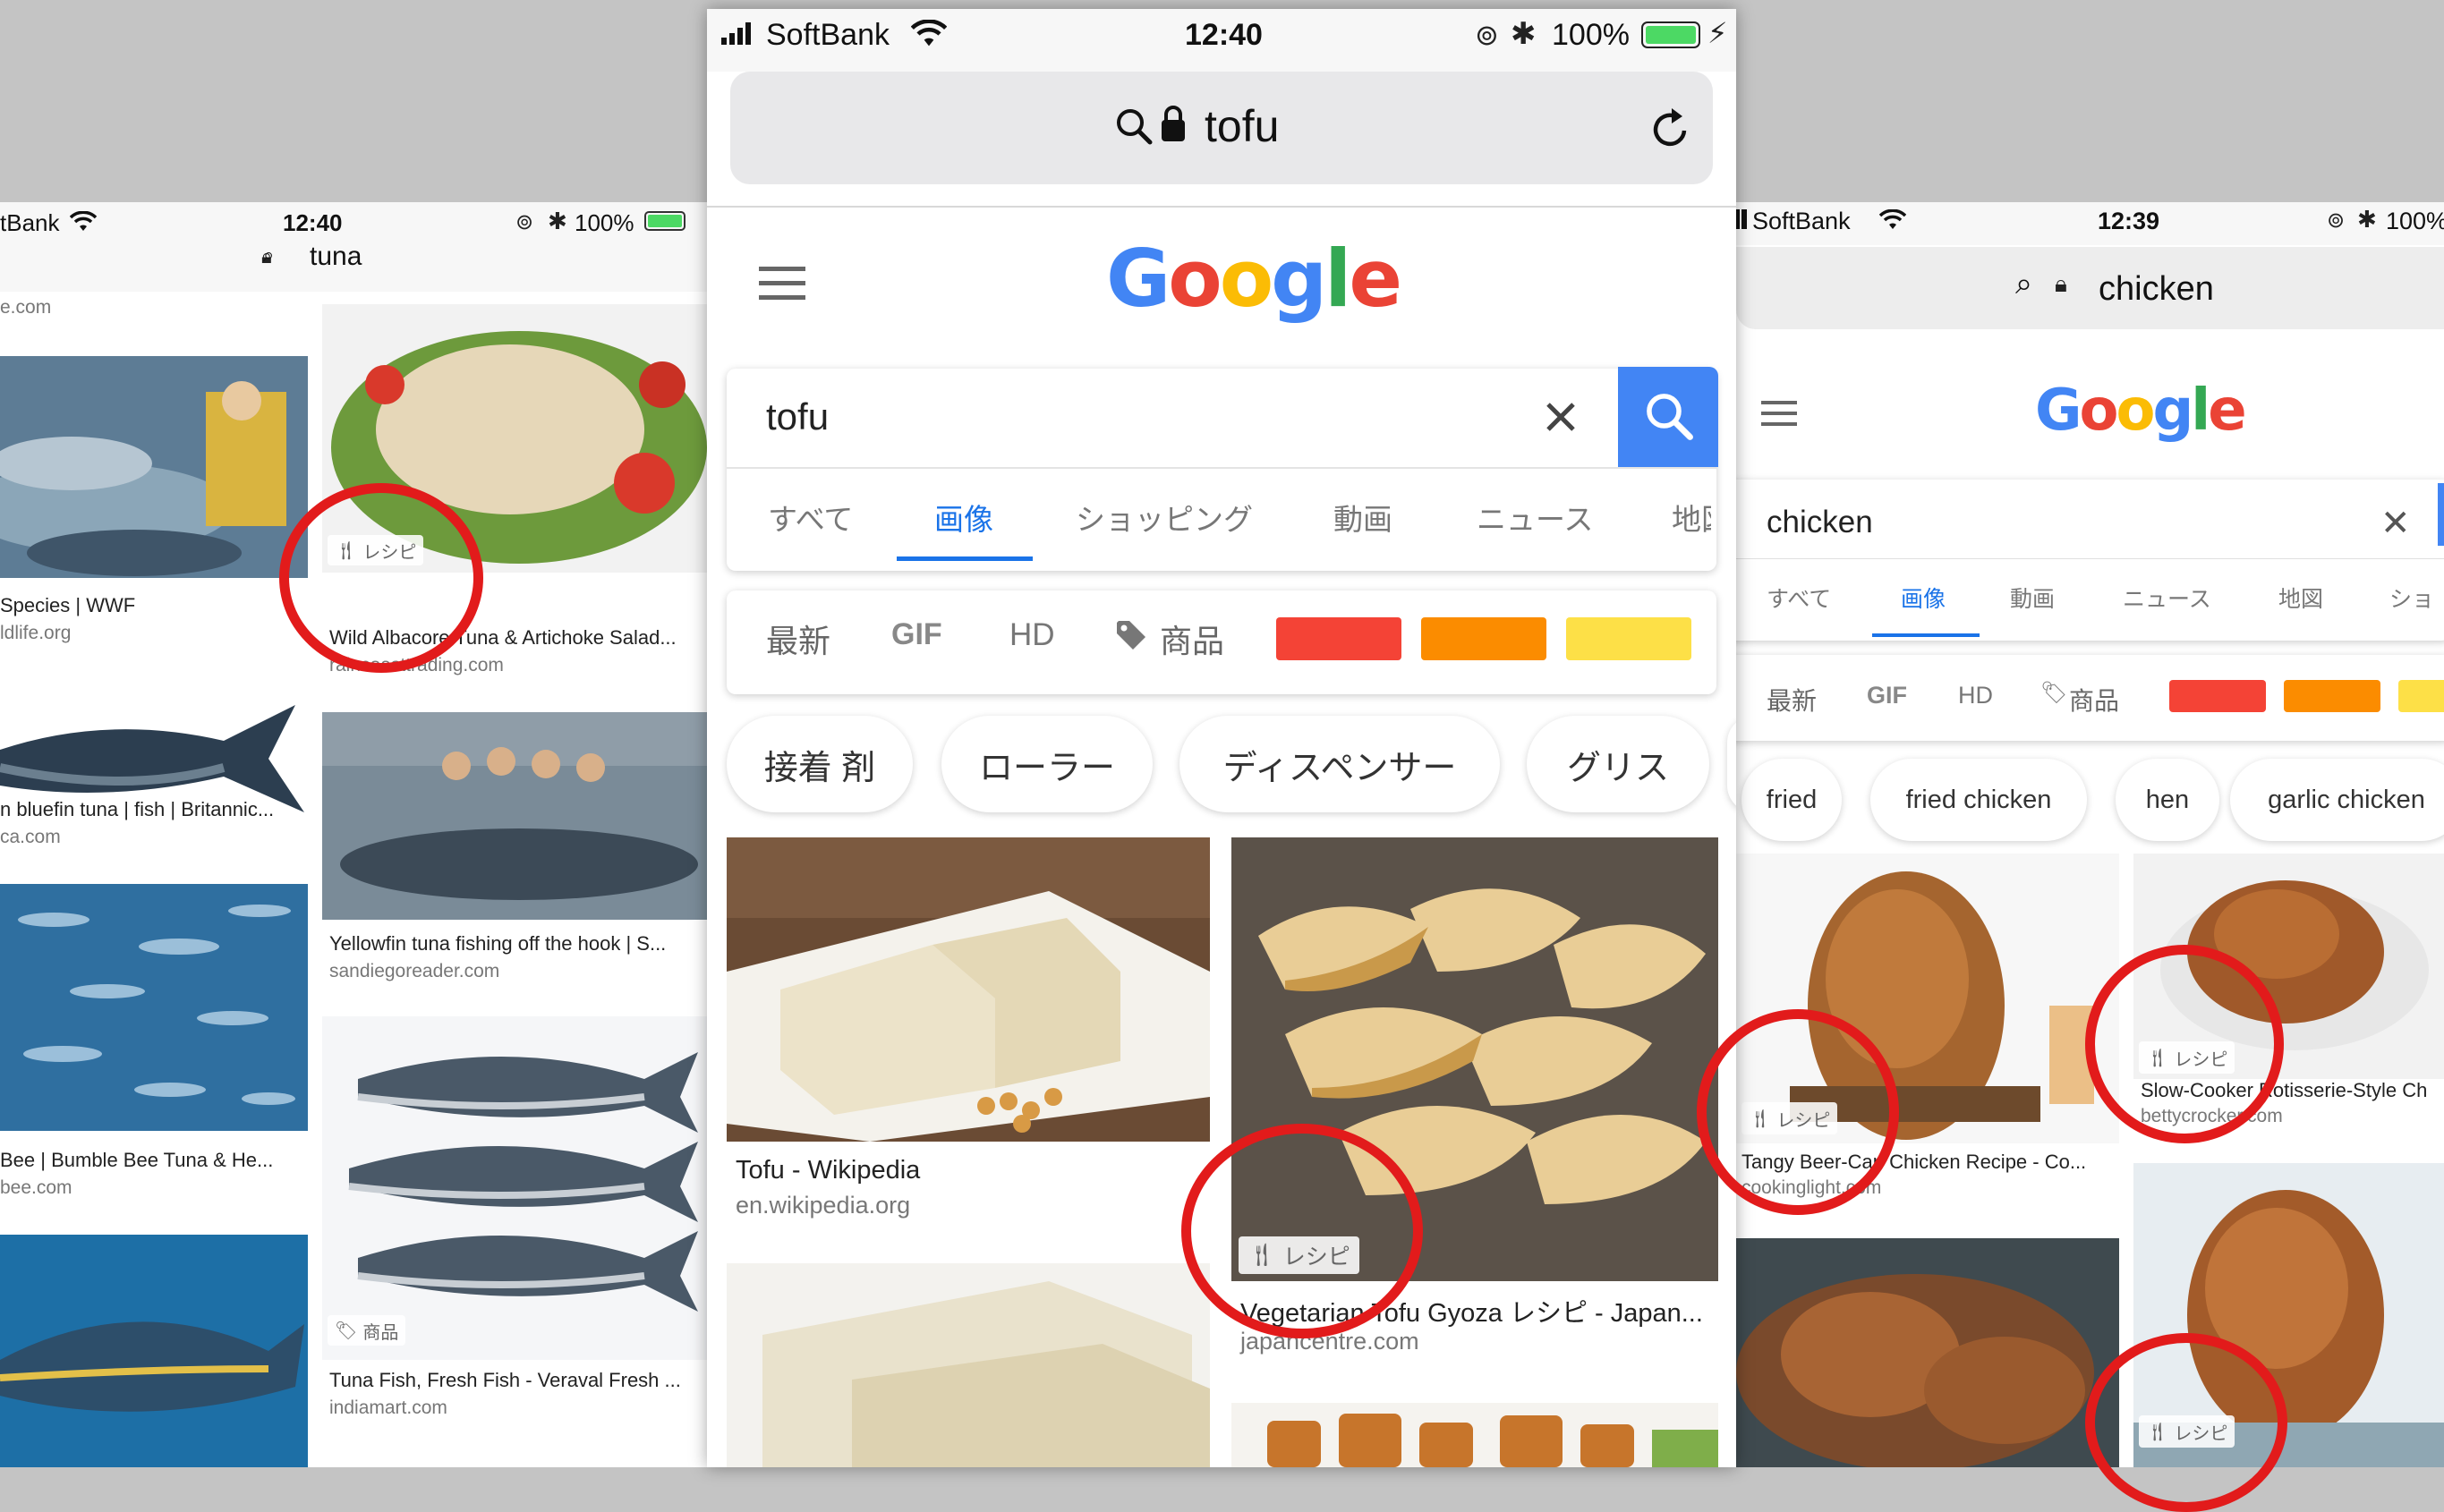 This screenshot has height=1512, width=2444. I want to click on center-battery-text: 100%, so click(1591, 35).